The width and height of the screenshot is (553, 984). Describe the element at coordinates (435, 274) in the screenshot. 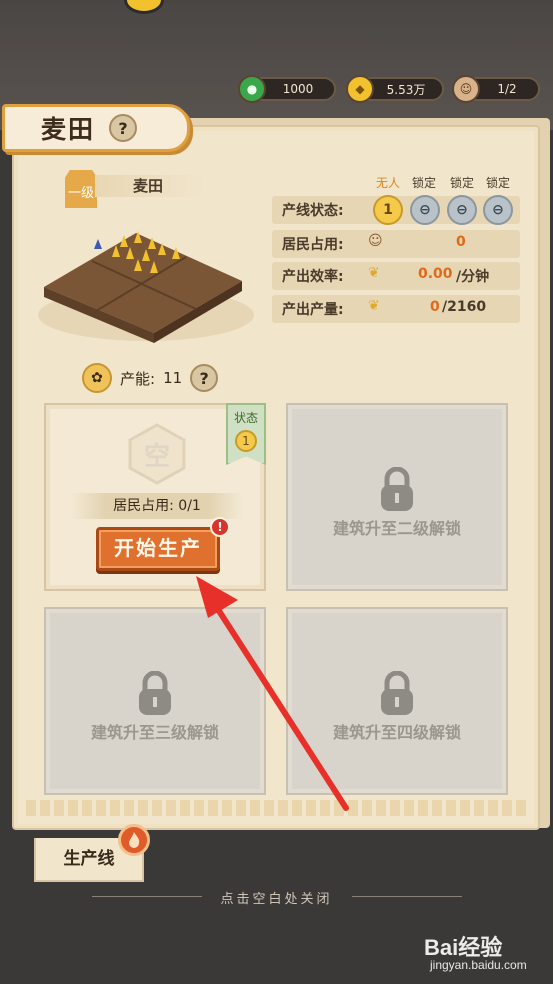

I see `efficiency-value: 0.00` at that location.